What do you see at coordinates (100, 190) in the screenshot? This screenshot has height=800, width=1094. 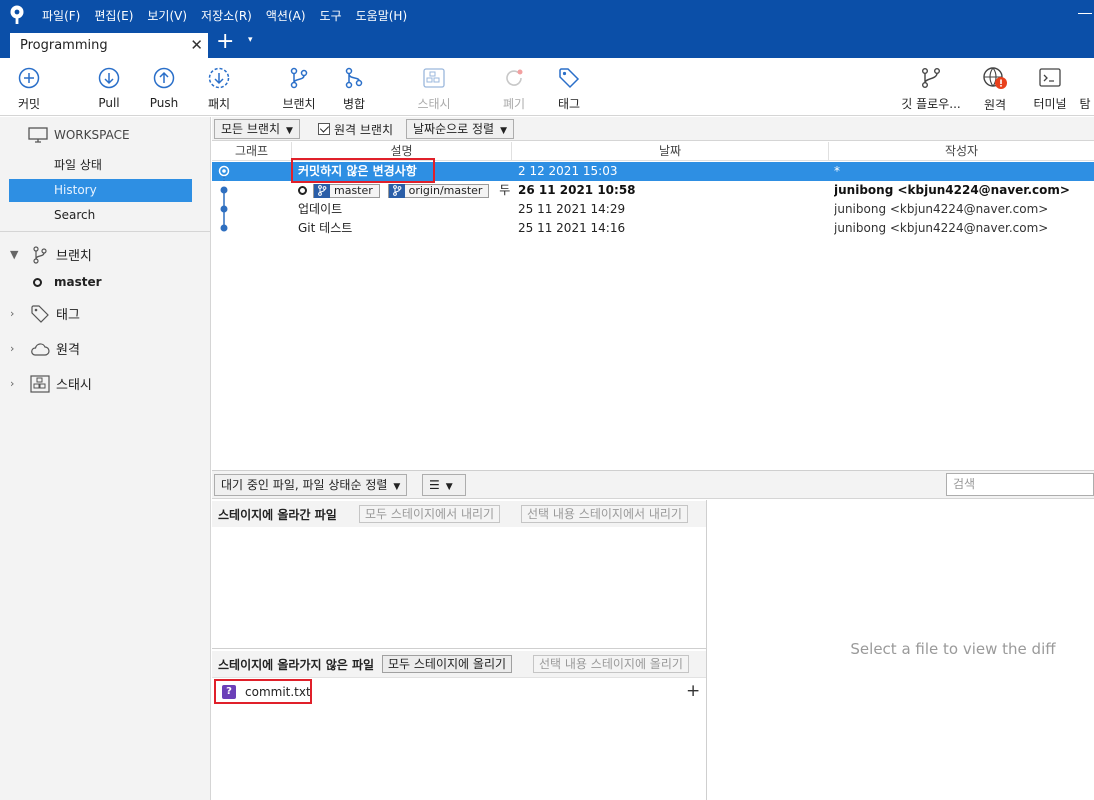 I see `sidebar-item-history: History` at bounding box center [100, 190].